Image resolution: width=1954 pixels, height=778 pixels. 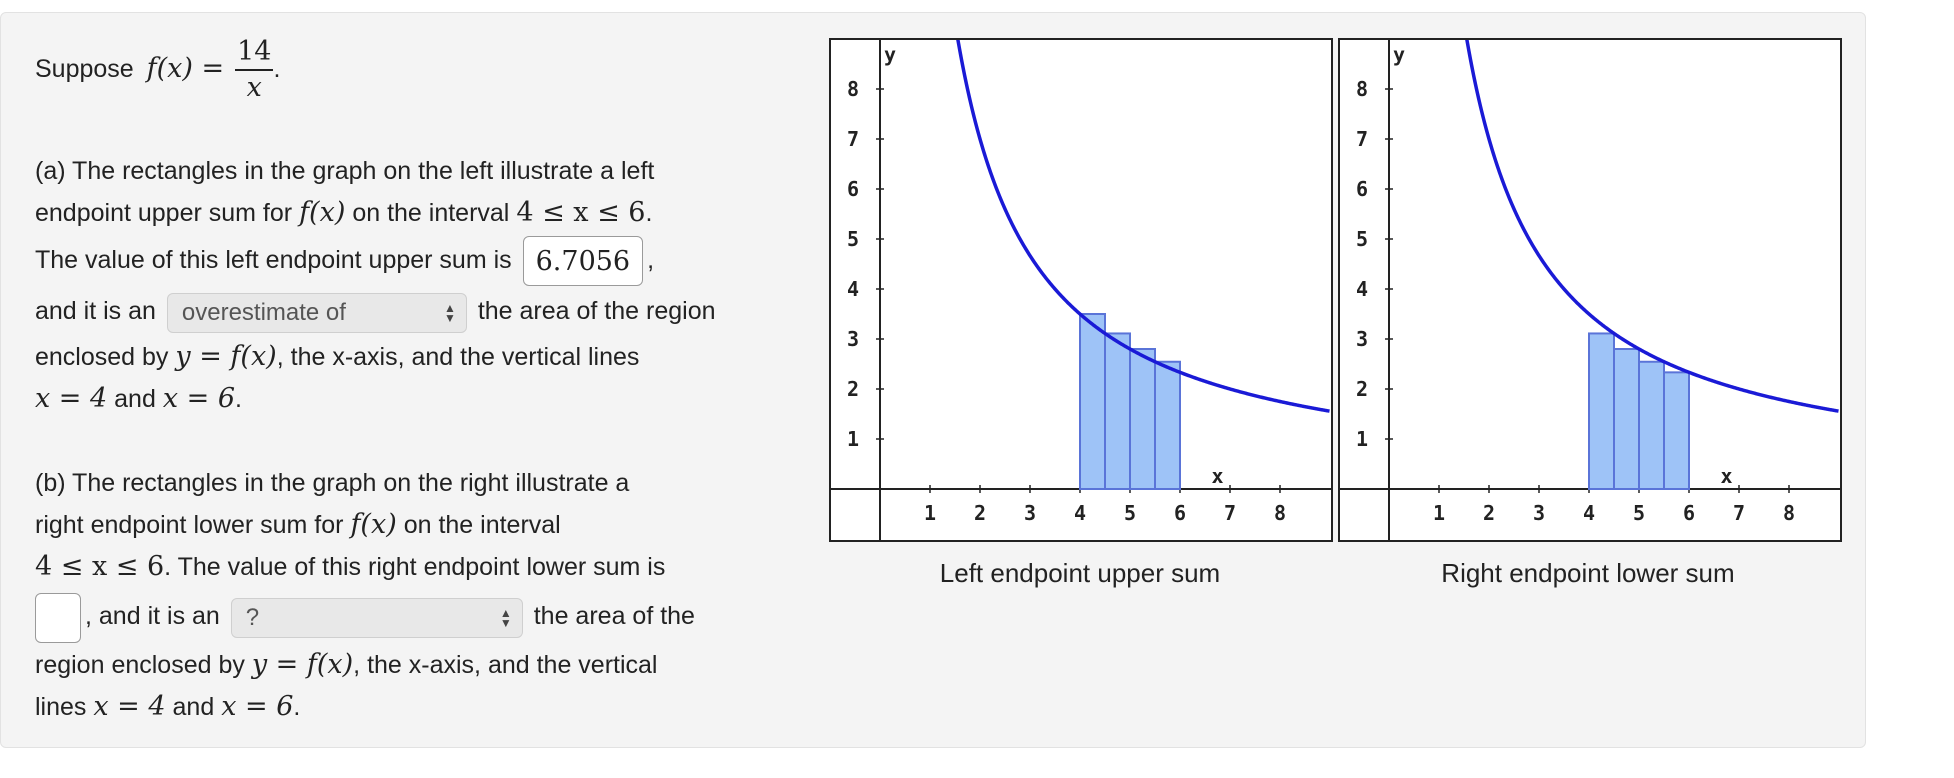 I want to click on part-a-text: on the interval, so click(x=431, y=213).